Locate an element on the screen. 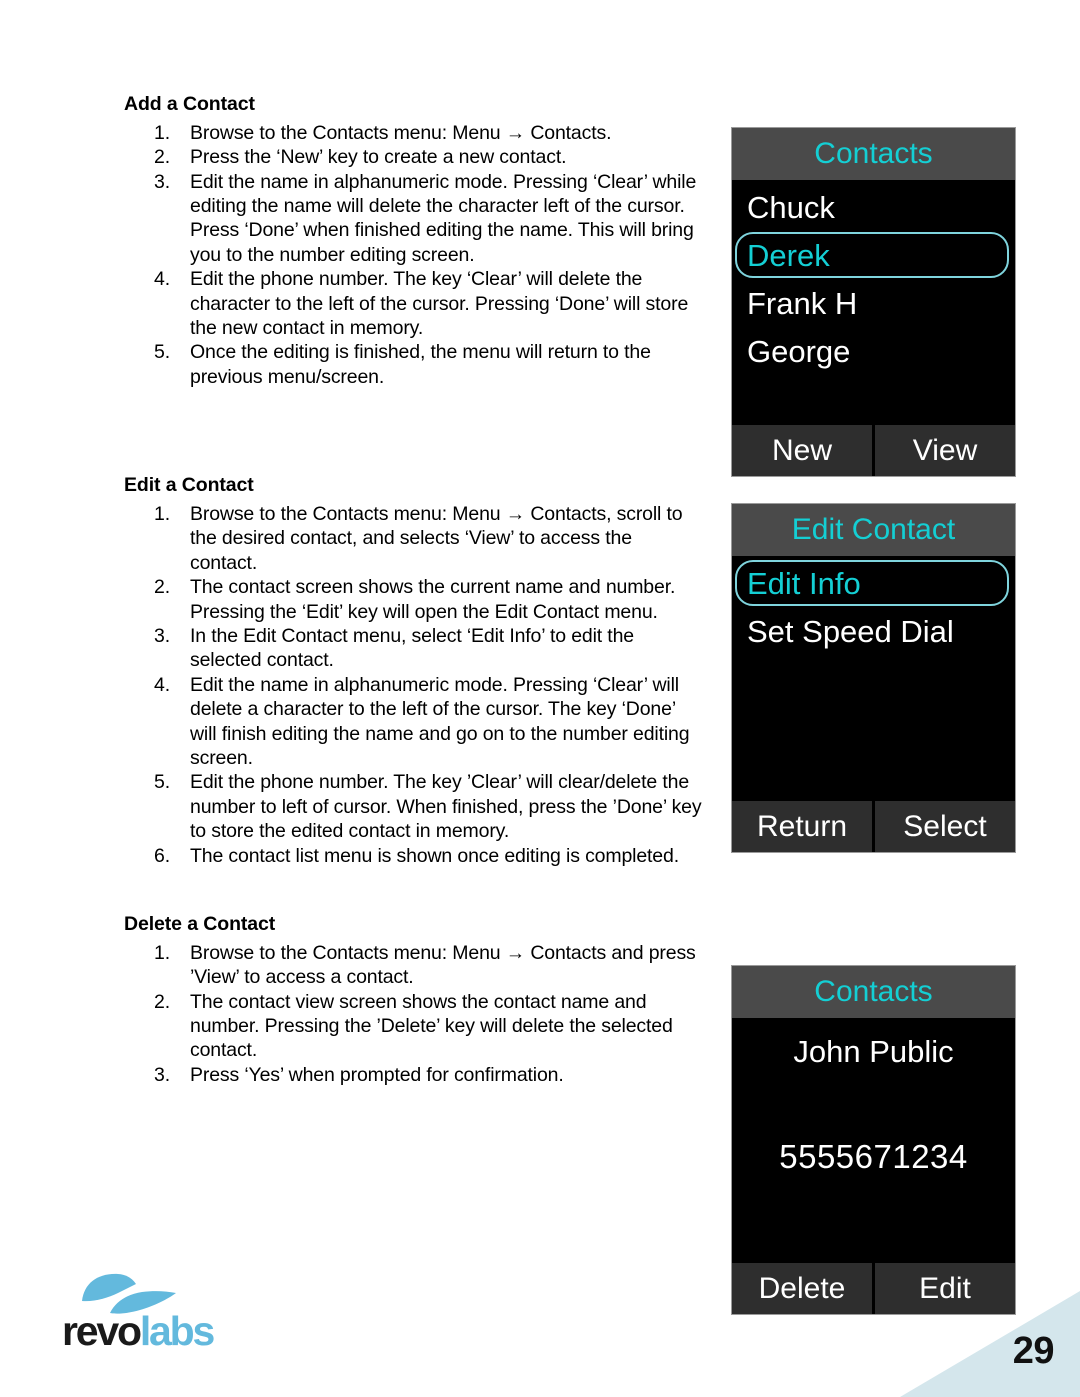 The height and width of the screenshot is (1397, 1080). contact-number: 5555671234 is located at coordinates (873, 1156).